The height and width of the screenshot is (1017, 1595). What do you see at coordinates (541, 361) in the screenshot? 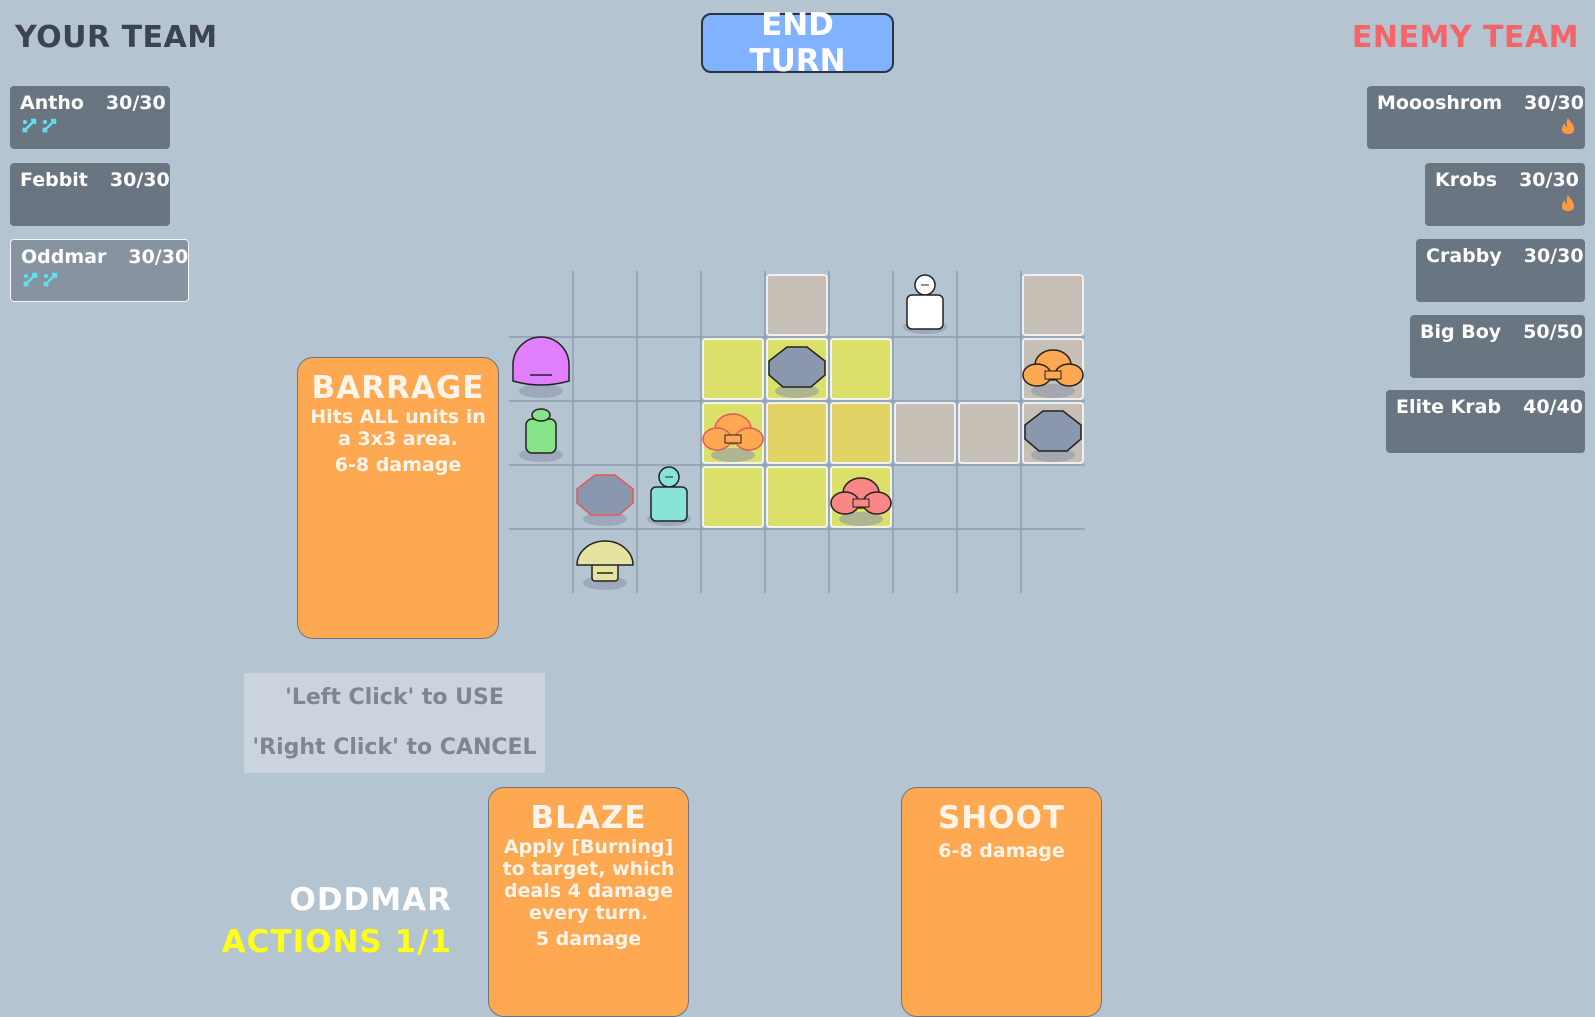
I see `blob-icon` at bounding box center [541, 361].